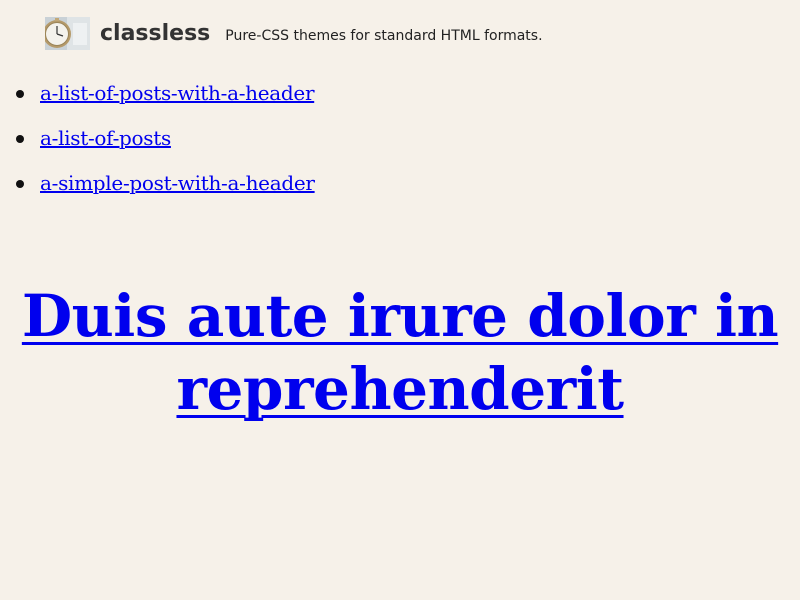 The width and height of the screenshot is (800, 600). What do you see at coordinates (177, 93) in the screenshot?
I see `post-link-a-list-of-posts-with-a-header: a-list-of-posts-with-a-header` at bounding box center [177, 93].